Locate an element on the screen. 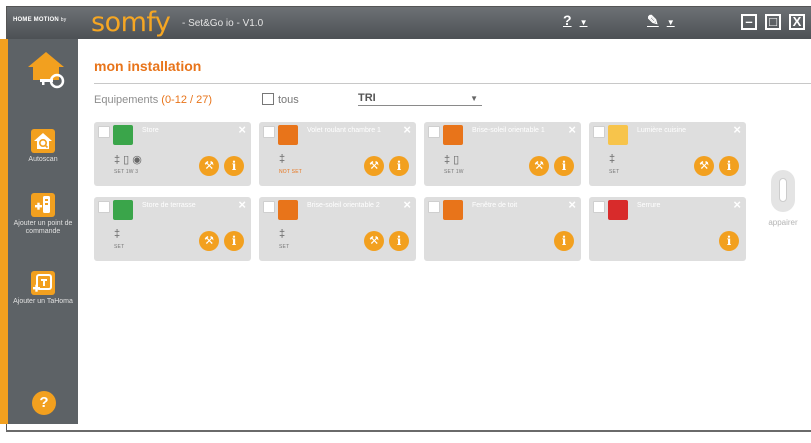 The width and height of the screenshot is (811, 443). light-bulb-icon is located at coordinates (618, 135).